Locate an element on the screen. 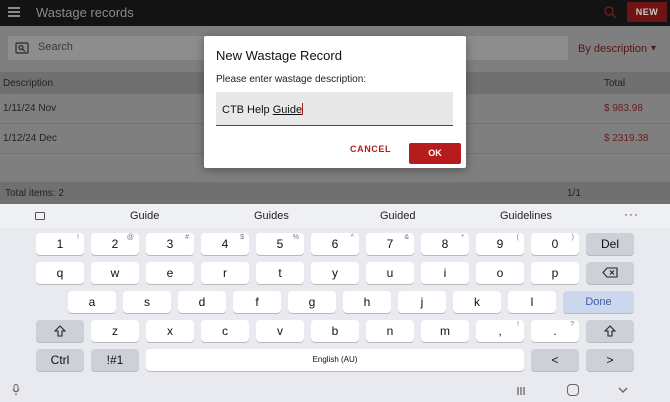  key: c is located at coordinates (225, 331).